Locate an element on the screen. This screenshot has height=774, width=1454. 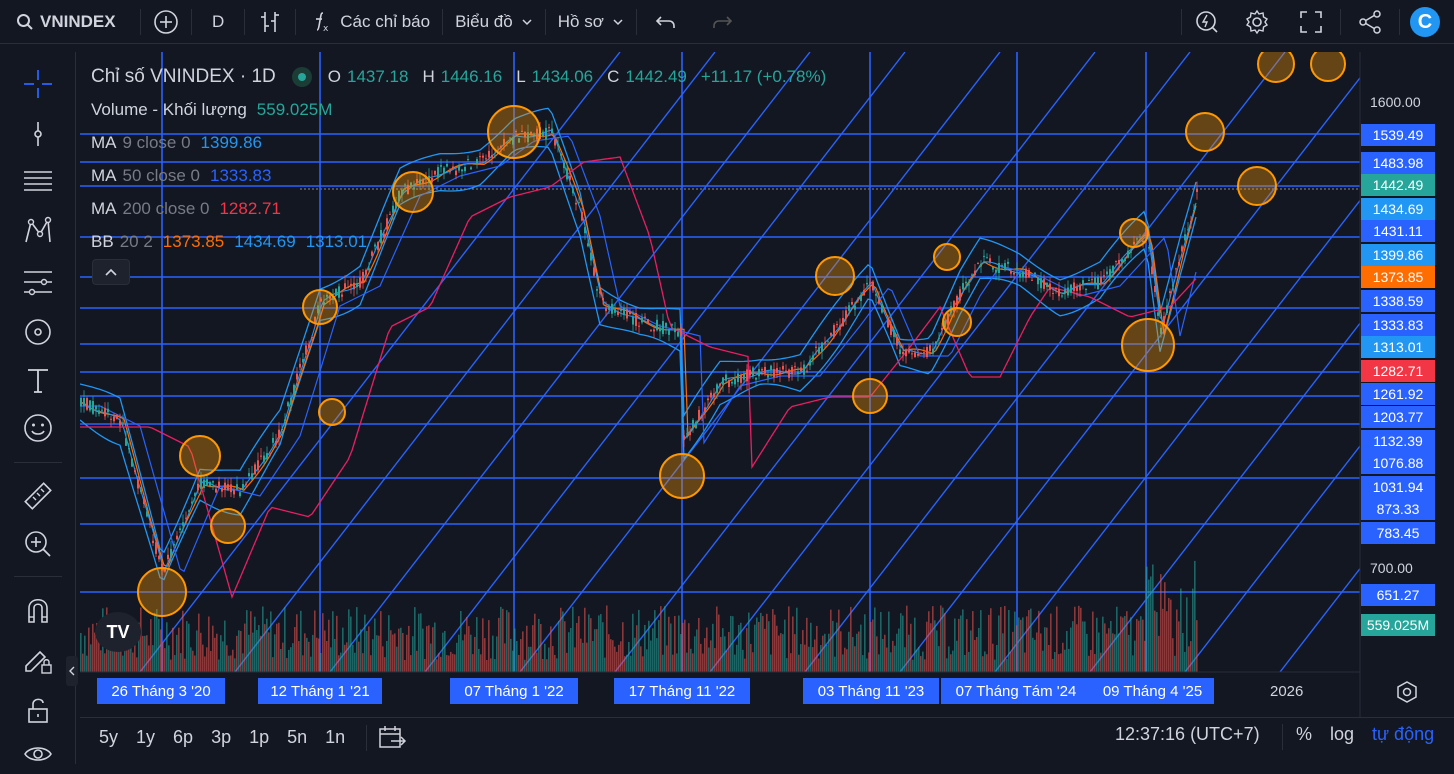
quick-search-button is located at coordinates (1207, 22).